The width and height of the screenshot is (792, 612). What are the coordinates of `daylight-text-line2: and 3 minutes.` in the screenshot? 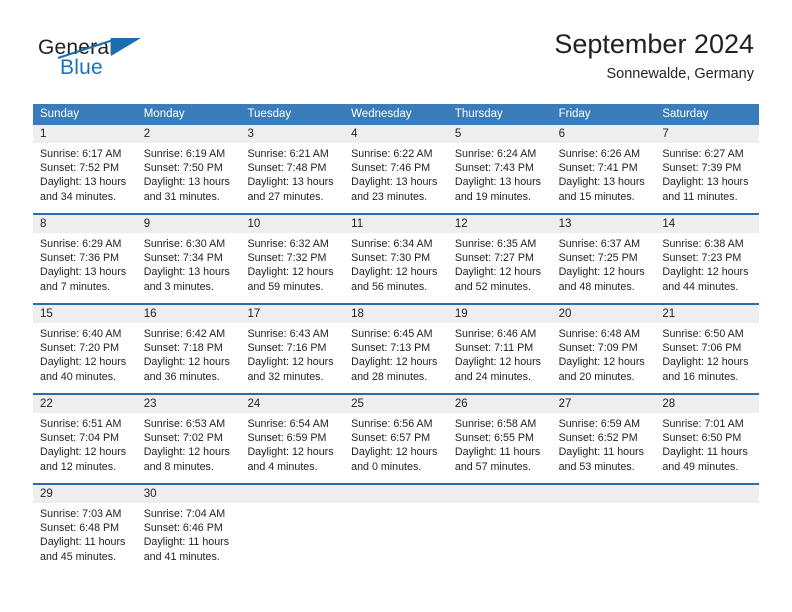 It's located at (178, 286).